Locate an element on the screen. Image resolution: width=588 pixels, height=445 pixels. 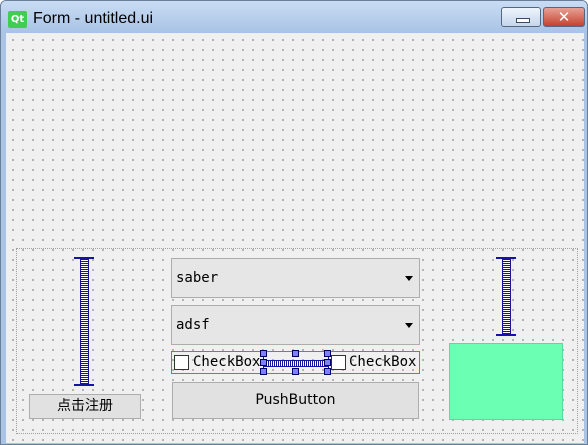
vertical-spacer-right is located at coordinates (506, 296).